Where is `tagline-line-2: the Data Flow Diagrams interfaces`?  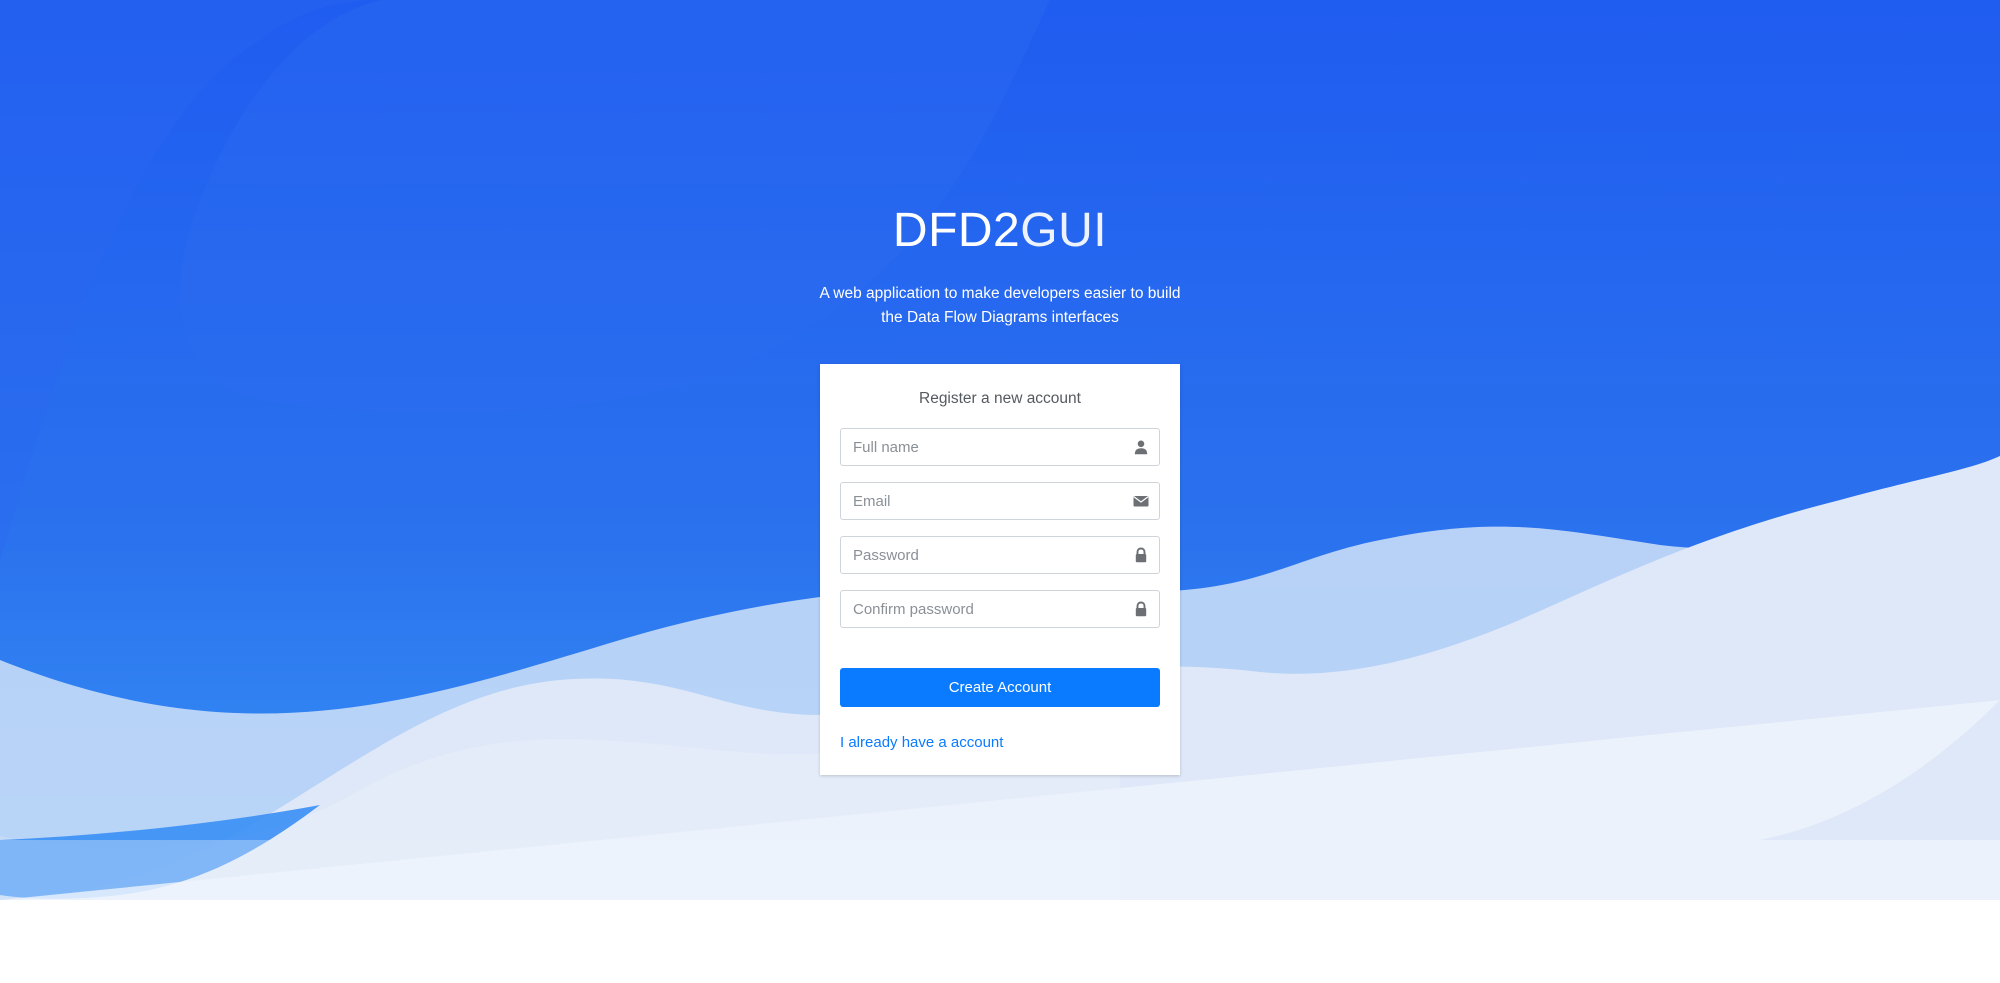 tagline-line-2: the Data Flow Diagrams interfaces is located at coordinates (1000, 317).